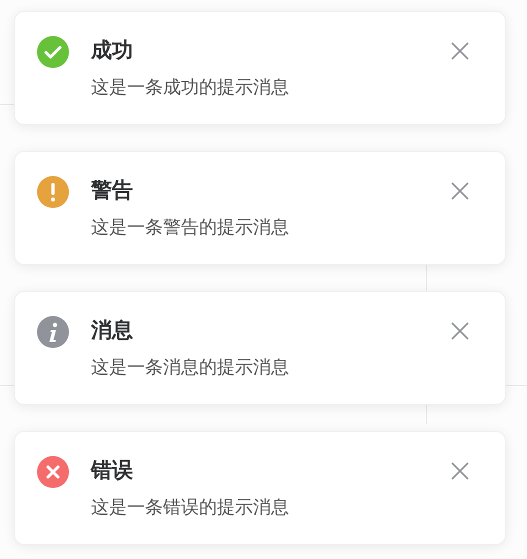 The height and width of the screenshot is (559, 527). Describe the element at coordinates (190, 368) in the screenshot. I see `notification-message: 这是一条消息的提示消息` at that location.